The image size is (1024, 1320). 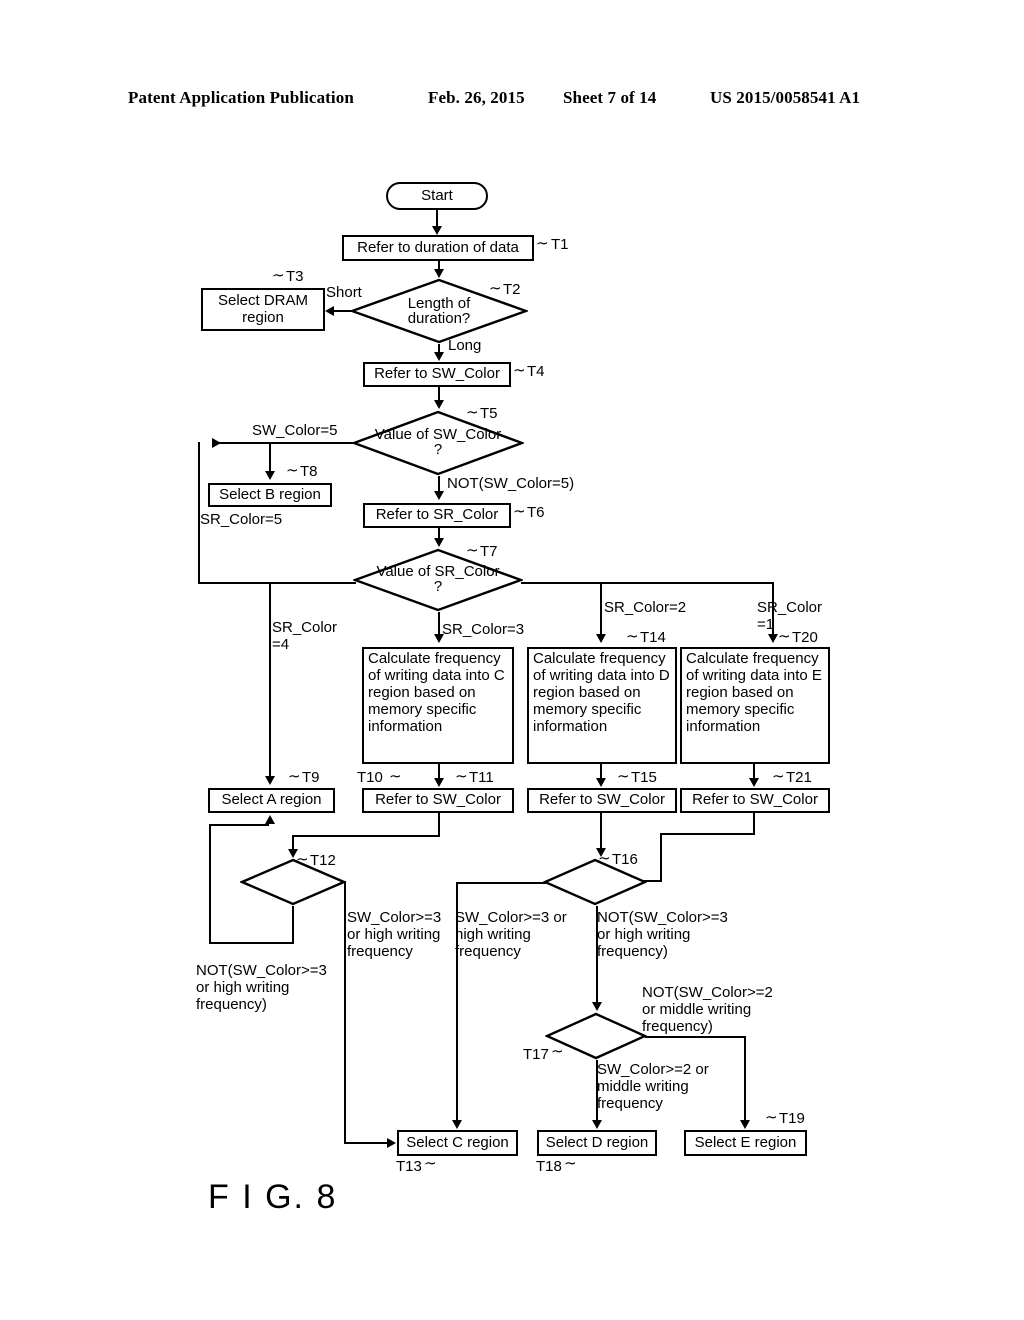 What do you see at coordinates (311, 777) in the screenshot?
I see `tag-t9: T9` at bounding box center [311, 777].